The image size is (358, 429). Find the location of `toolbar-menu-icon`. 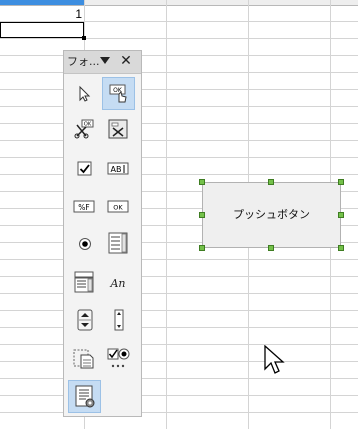

toolbar-menu-icon is located at coordinates (105, 60).